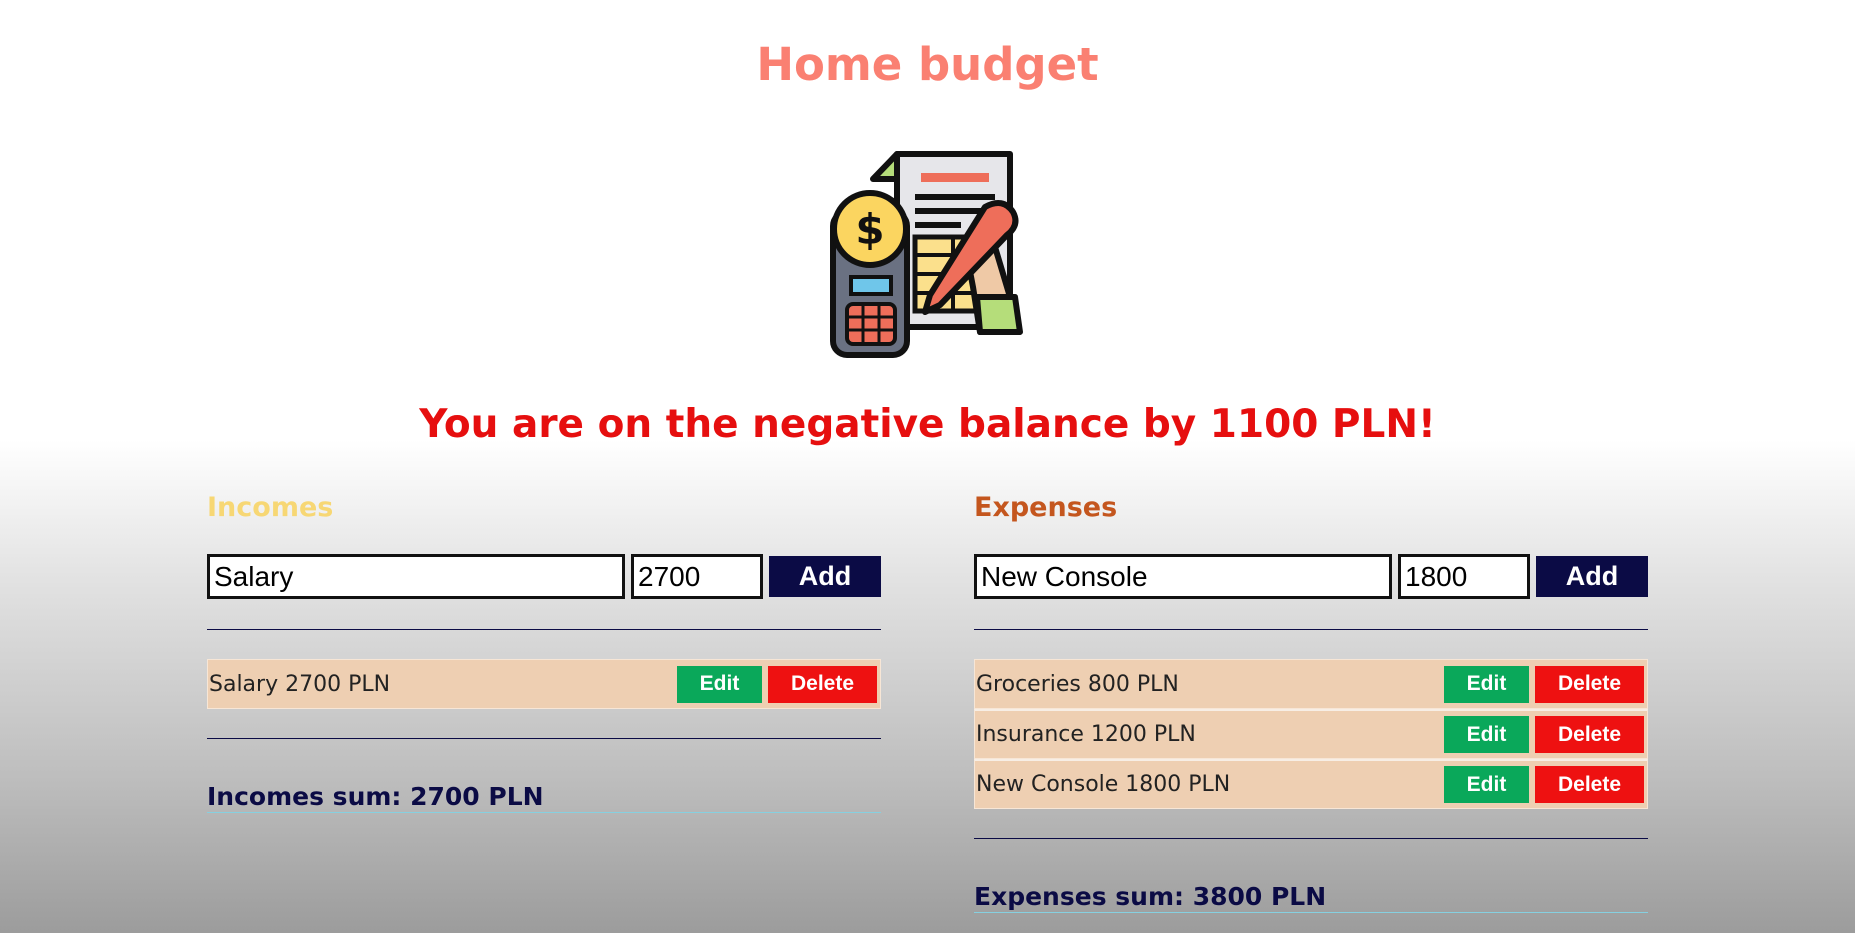  I want to click on expenses-form: Add, so click(1311, 576).